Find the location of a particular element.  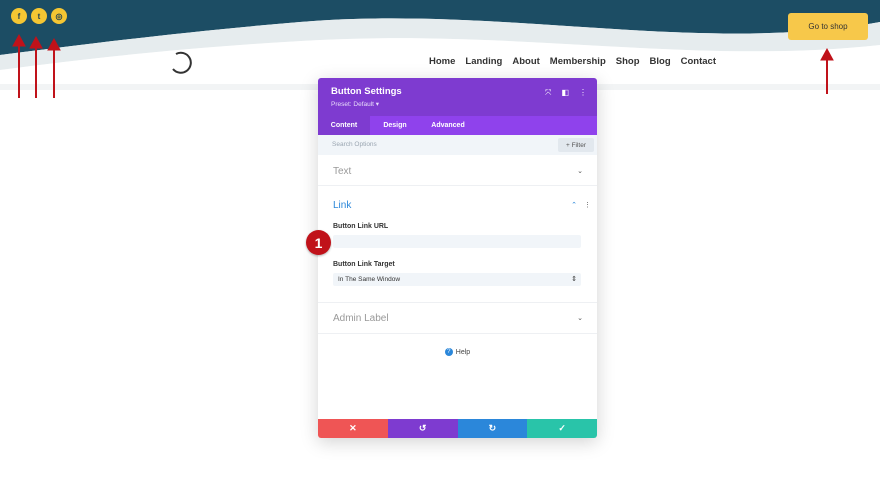

link-url-input is located at coordinates (457, 241).